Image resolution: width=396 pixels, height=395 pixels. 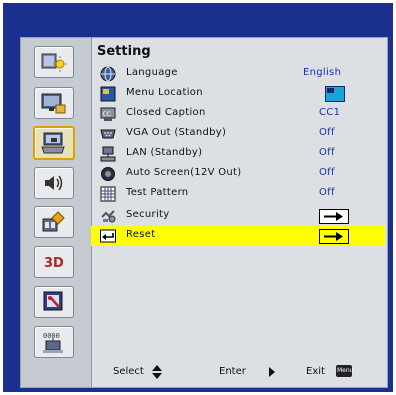 What do you see at coordinates (344, 371) in the screenshot?
I see `menu-key-icon: Menu` at bounding box center [344, 371].